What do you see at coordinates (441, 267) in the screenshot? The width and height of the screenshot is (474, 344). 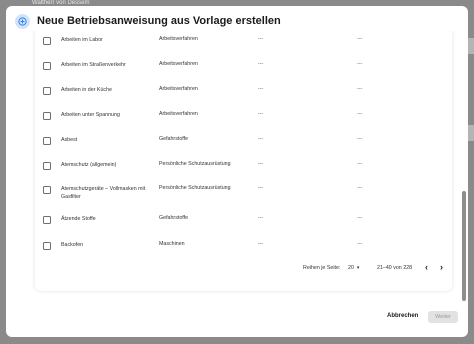 I see `chevron-right-icon: ›` at bounding box center [441, 267].